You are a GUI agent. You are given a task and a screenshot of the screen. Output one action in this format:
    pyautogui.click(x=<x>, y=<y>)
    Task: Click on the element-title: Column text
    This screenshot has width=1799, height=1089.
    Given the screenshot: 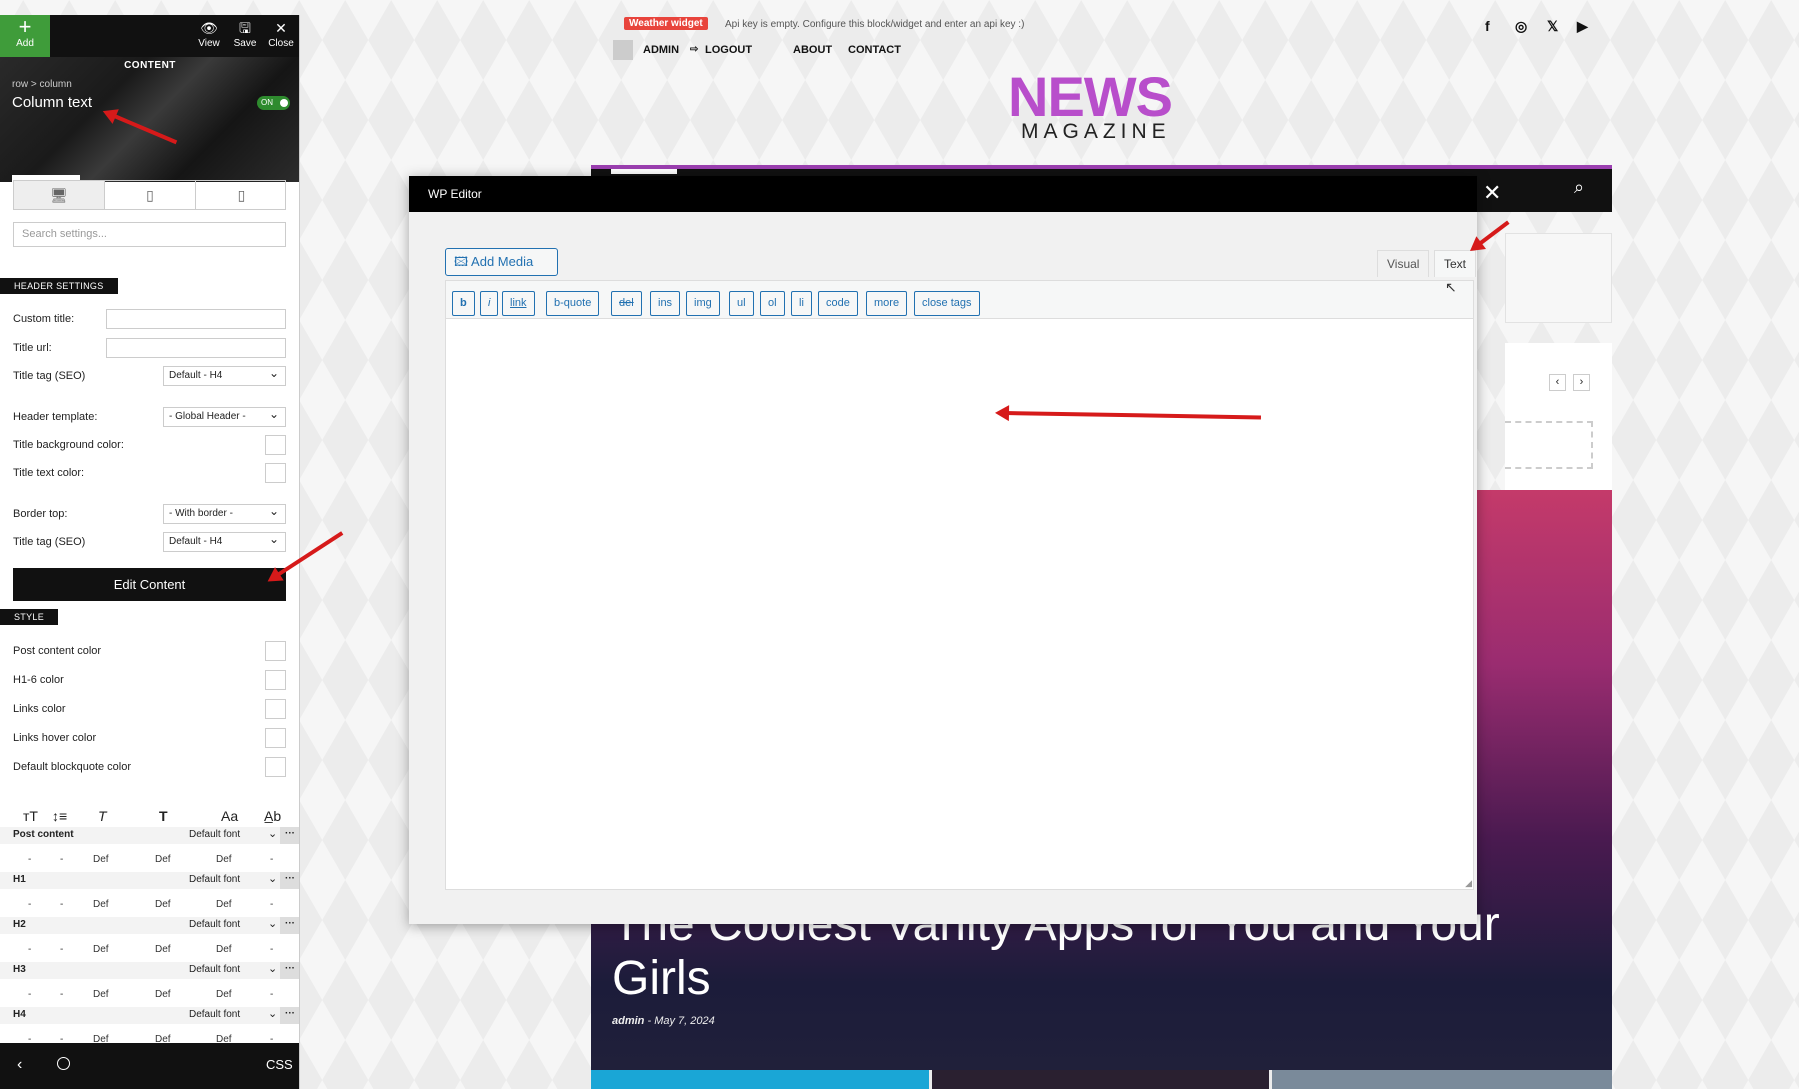 What is the action you would take?
    pyautogui.click(x=52, y=102)
    